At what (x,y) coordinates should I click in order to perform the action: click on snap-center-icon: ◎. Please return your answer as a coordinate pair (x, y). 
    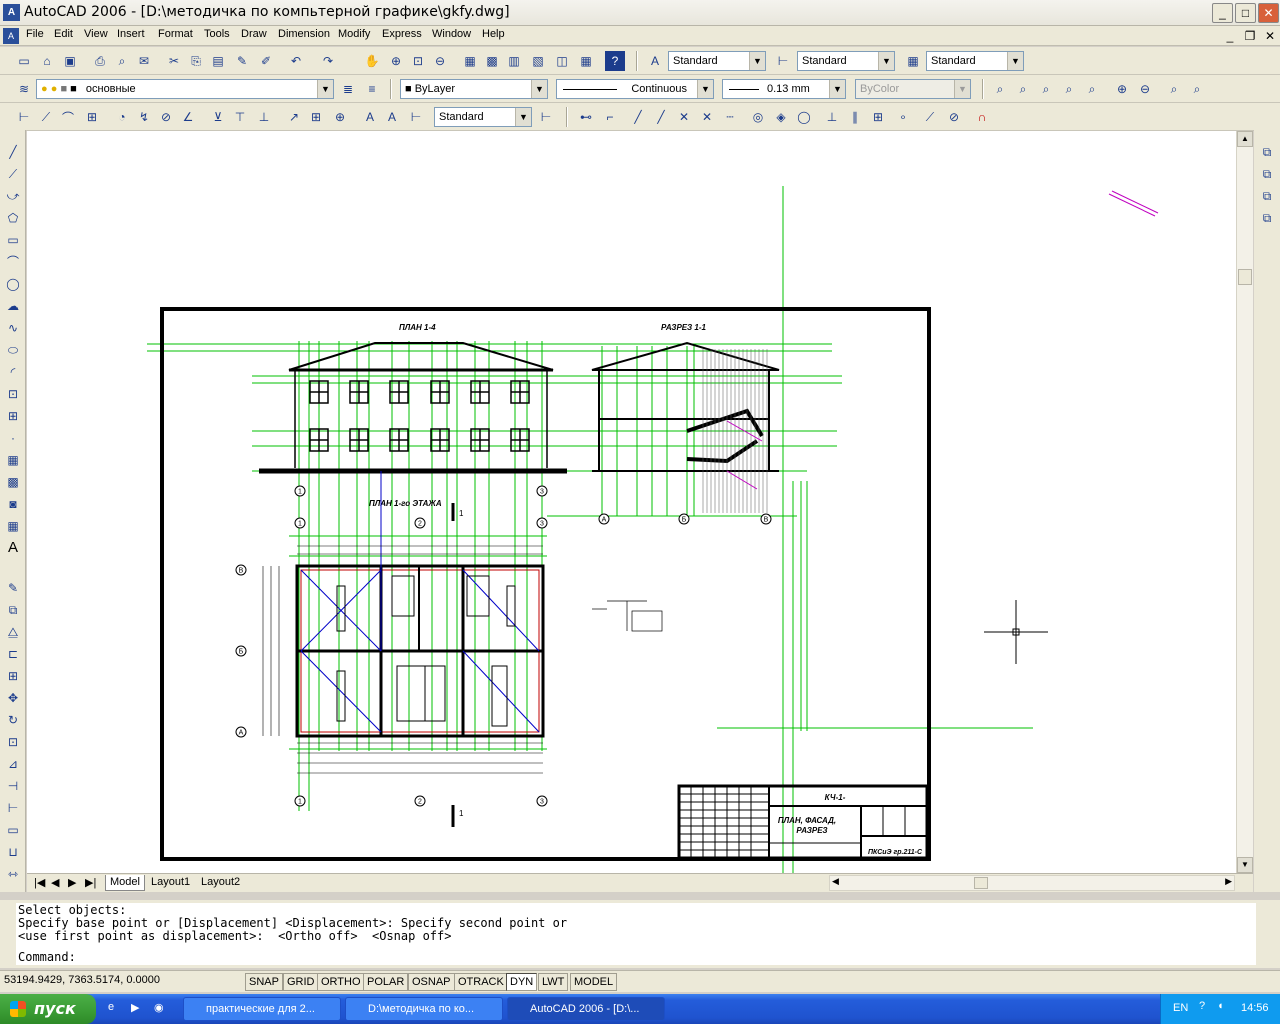
    Looking at the image, I should click on (758, 117).